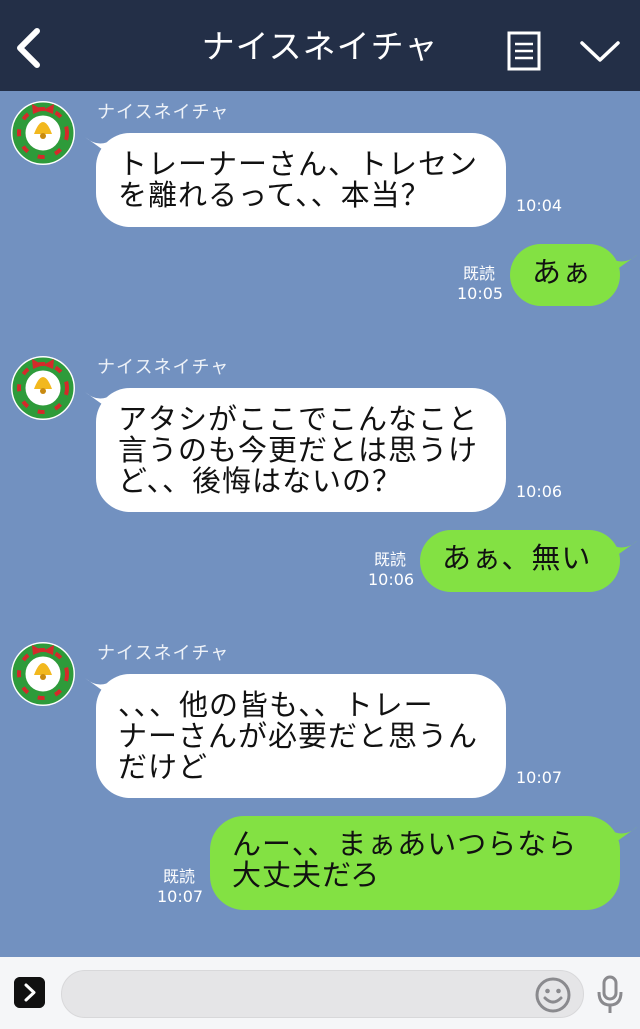 The height and width of the screenshot is (1029, 640). I want to click on read-receipt: 既読 10:06, so click(391, 569).